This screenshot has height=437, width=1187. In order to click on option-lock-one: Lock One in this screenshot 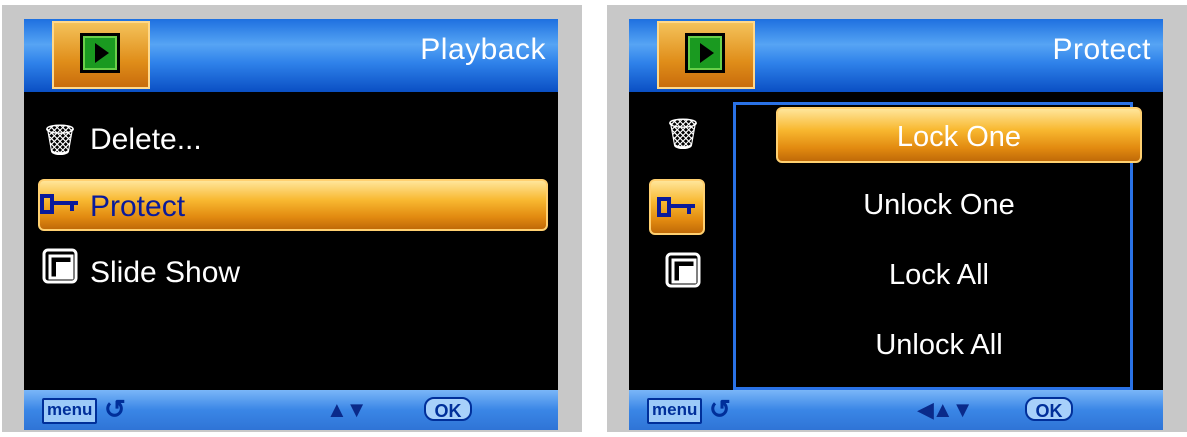, I will do `click(959, 135)`.